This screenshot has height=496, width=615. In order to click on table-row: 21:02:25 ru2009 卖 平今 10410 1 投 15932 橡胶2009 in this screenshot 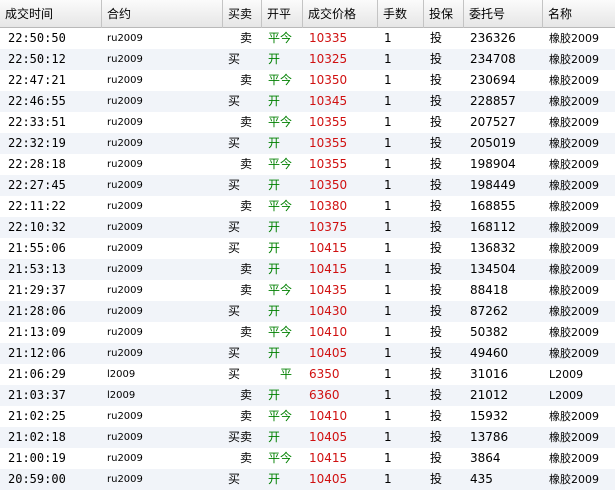, I will do `click(307, 416)`.